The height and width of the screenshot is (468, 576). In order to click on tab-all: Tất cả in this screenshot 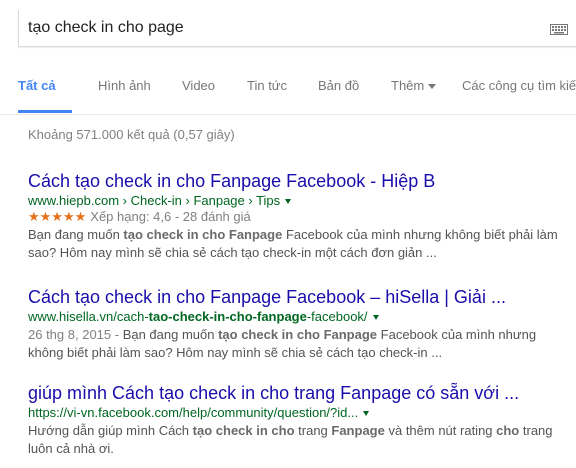, I will do `click(37, 85)`.